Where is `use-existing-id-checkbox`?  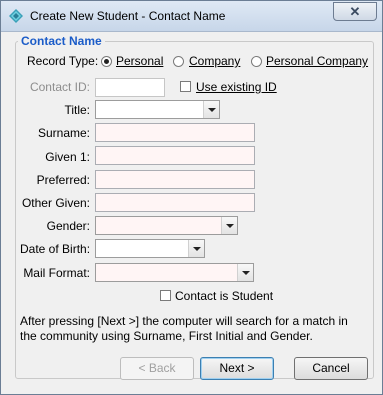 use-existing-id-checkbox is located at coordinates (185, 86).